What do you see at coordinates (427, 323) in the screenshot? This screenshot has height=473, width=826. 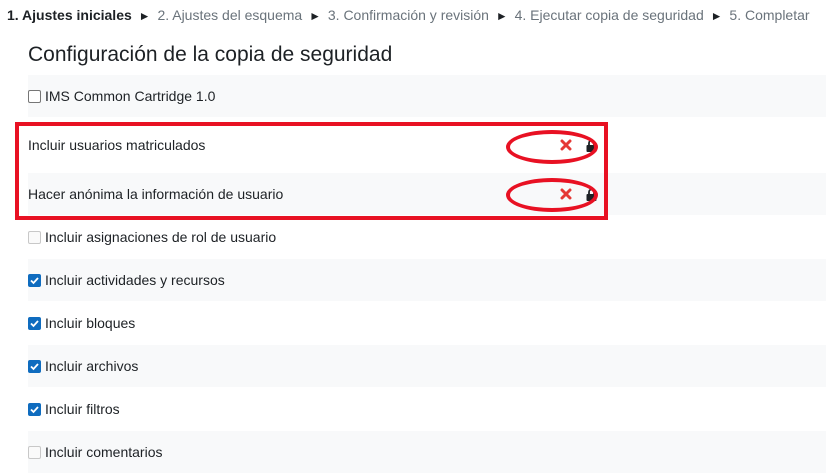 I see `setting-row-blocks: Incluir bloques` at bounding box center [427, 323].